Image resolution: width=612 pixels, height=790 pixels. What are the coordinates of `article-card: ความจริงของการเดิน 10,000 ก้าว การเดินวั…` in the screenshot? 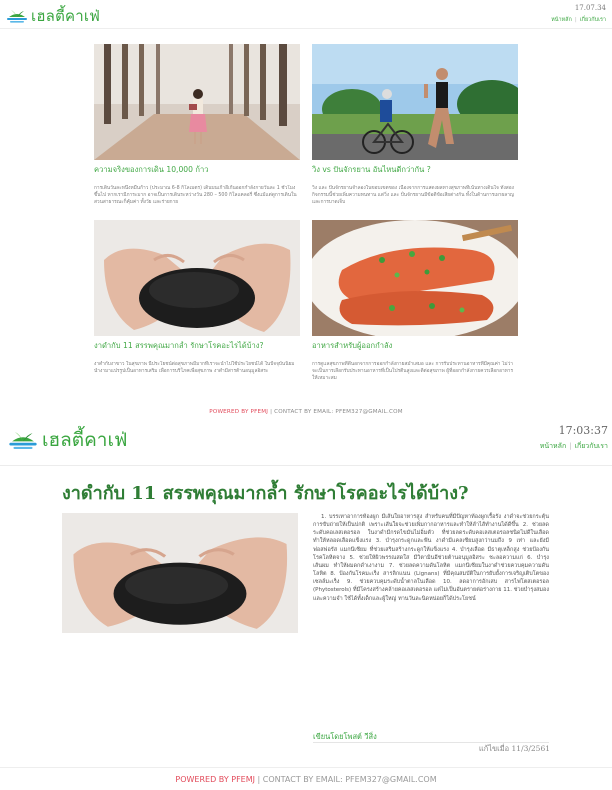 It's located at (197, 125).